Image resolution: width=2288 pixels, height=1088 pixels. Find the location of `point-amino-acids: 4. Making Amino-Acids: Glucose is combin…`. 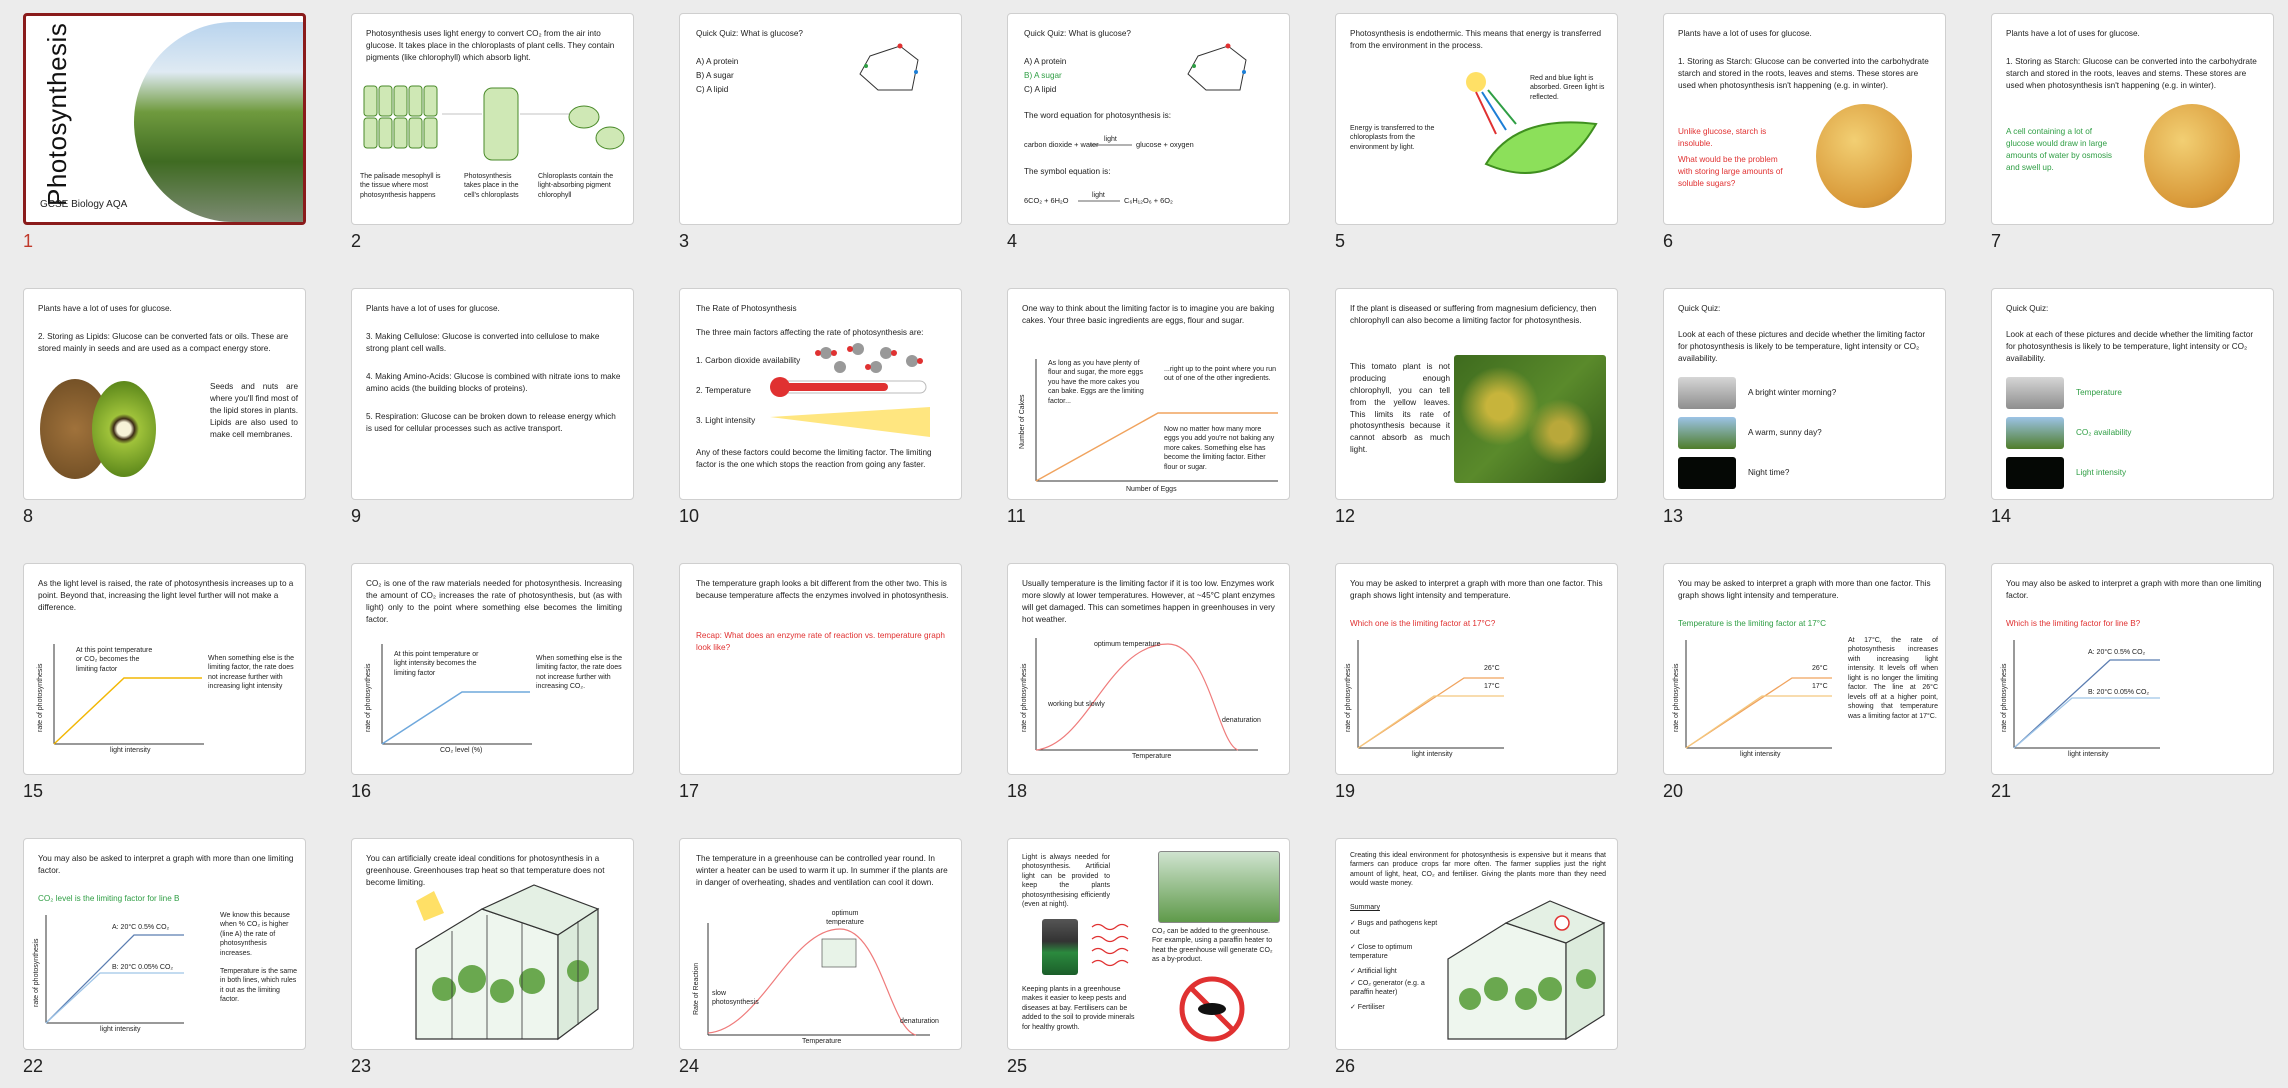

point-amino-acids: 4. Making Amino-Acids: Glucose is combin… is located at coordinates (493, 382).